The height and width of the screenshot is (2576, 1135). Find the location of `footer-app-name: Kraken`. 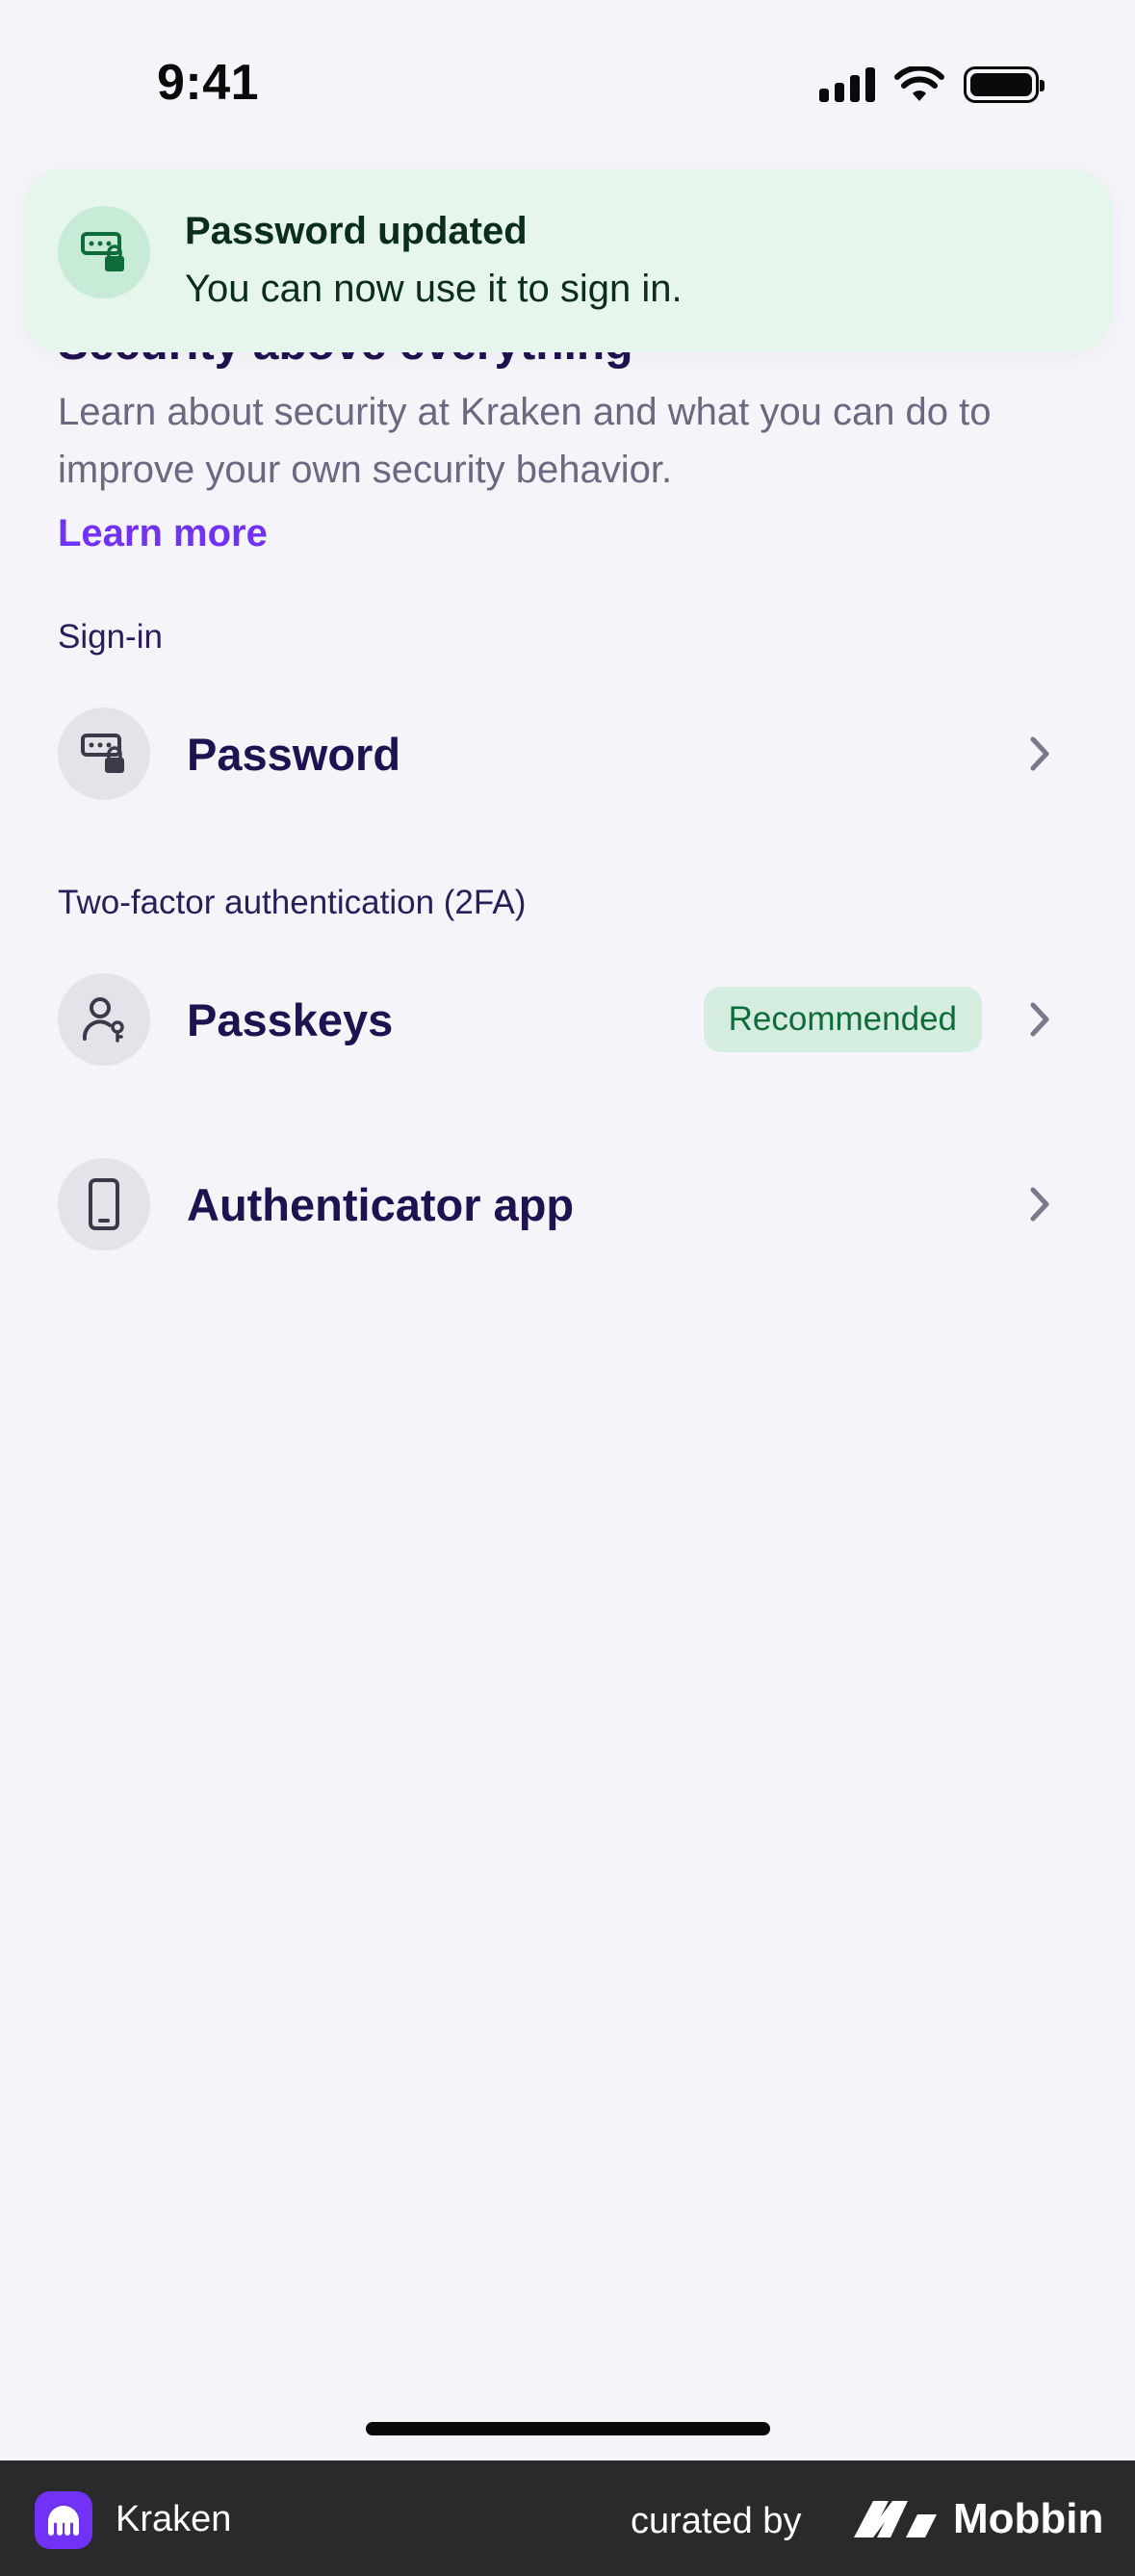

footer-app-name: Kraken is located at coordinates (174, 2519).